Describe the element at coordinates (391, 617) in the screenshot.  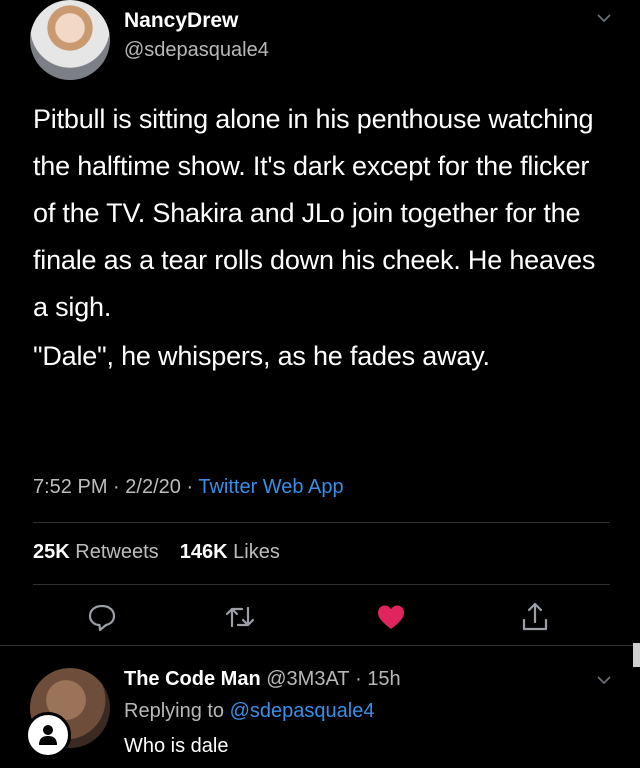
I see `heart-icon` at that location.